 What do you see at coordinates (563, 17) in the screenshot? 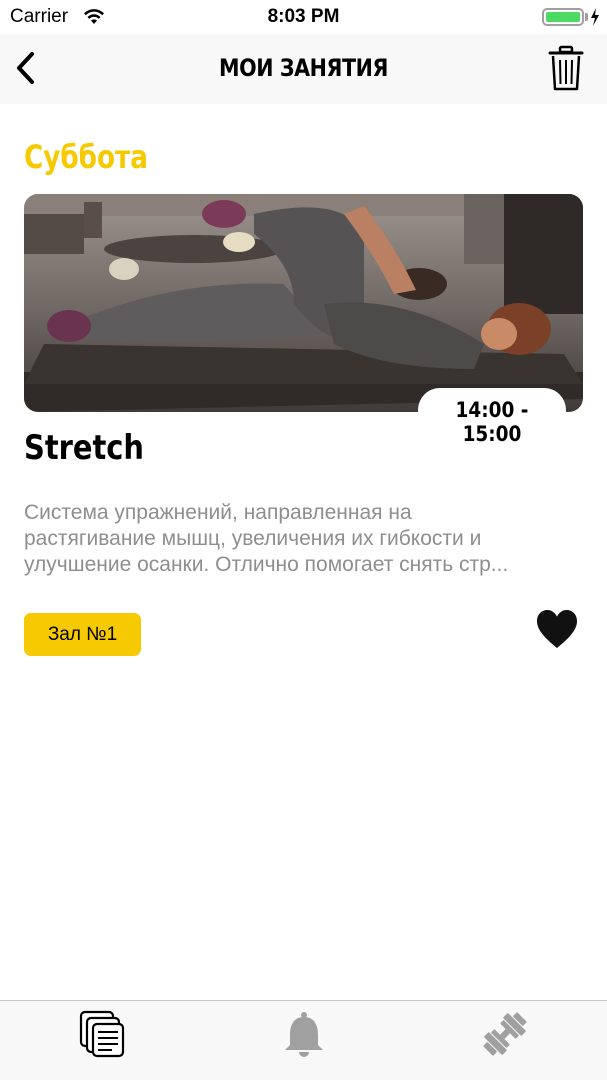
I see `battery-icon` at bounding box center [563, 17].